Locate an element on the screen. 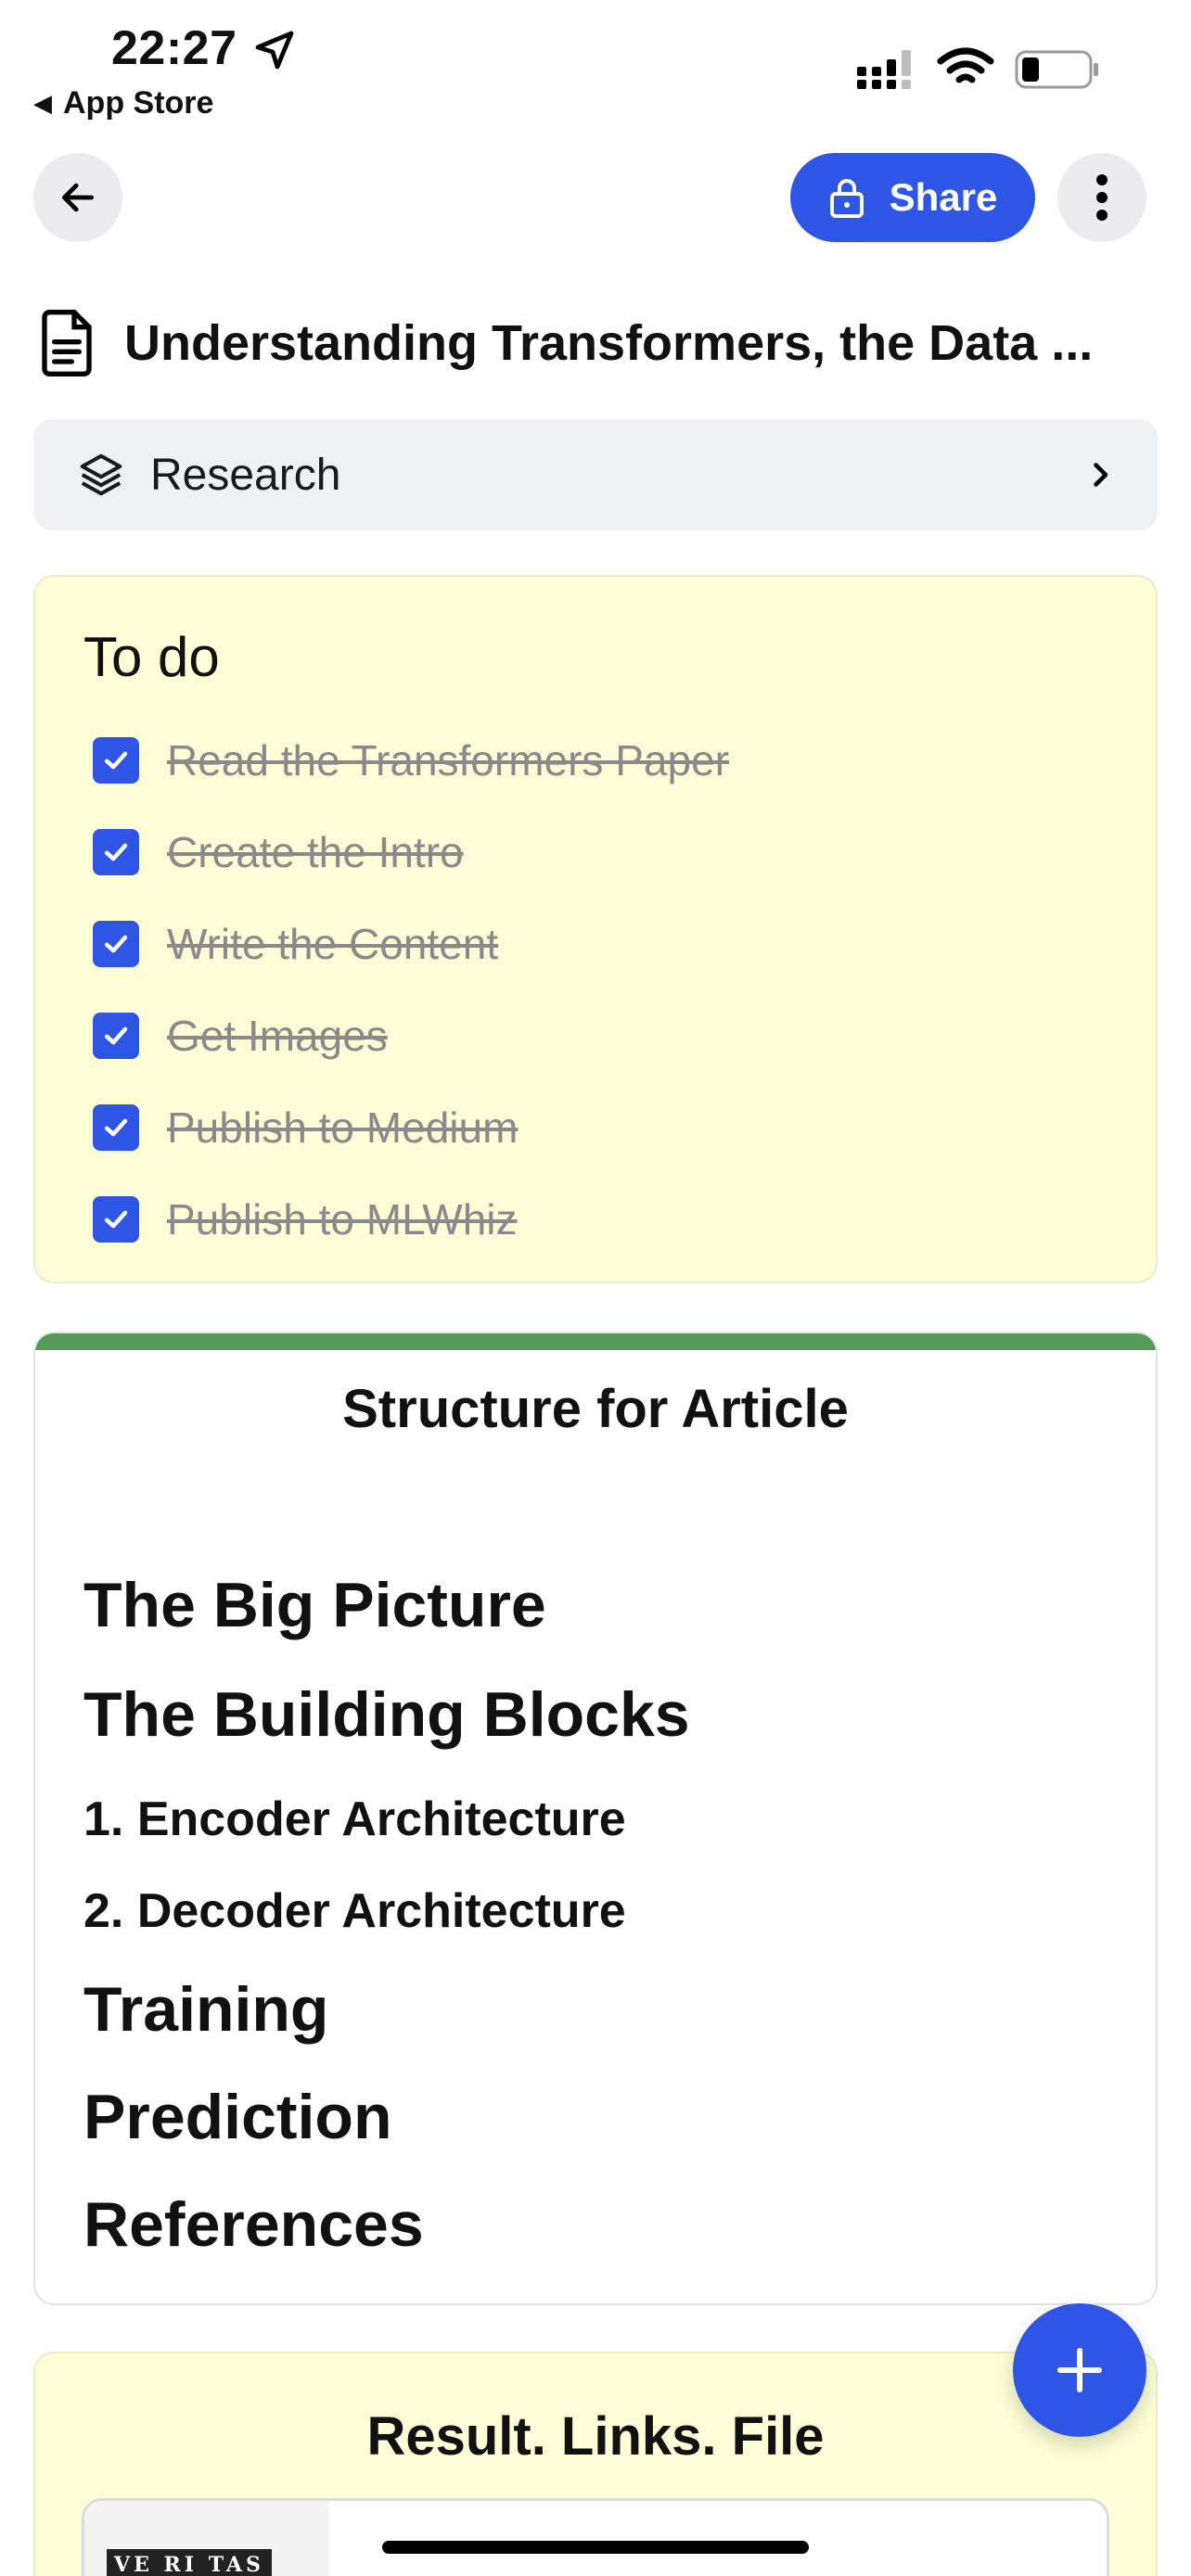 The height and width of the screenshot is (2576, 1191). lock-icon is located at coordinates (846, 198).